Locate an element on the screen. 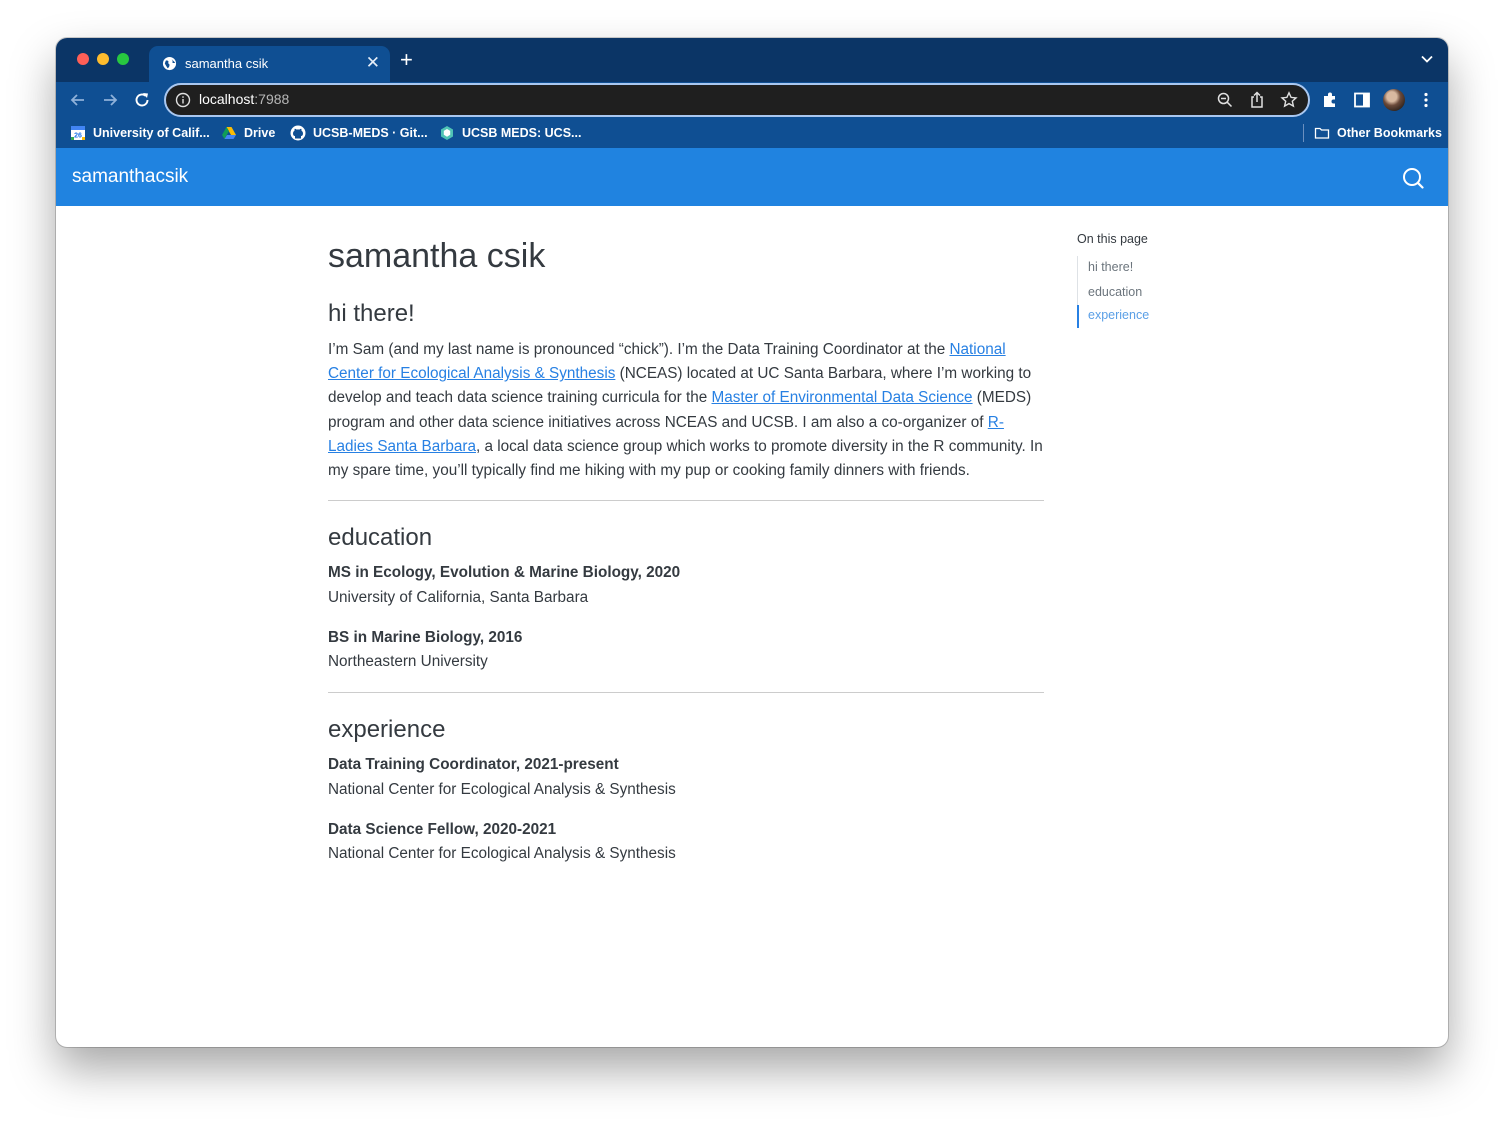  side-panel-icon is located at coordinates (1362, 100).